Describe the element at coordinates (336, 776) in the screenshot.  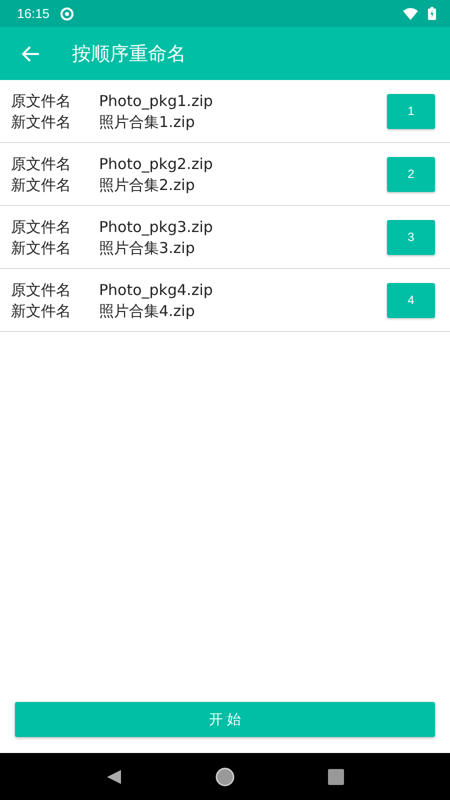
I see `recents-nav-icon` at that location.